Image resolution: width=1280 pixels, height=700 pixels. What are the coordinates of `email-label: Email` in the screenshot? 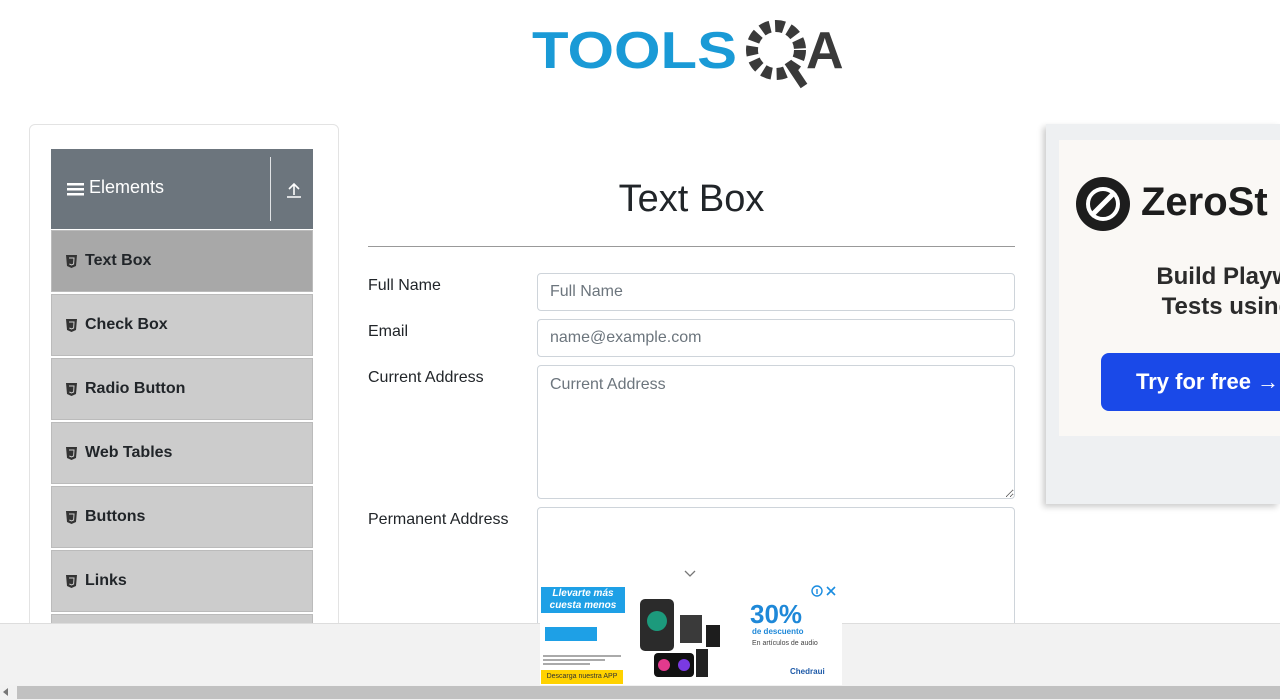 It's located at (388, 331).